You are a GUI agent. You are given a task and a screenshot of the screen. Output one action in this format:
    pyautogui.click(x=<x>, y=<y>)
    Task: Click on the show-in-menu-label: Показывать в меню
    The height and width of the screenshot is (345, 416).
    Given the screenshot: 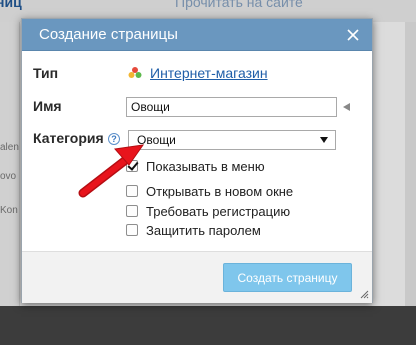 What is the action you would take?
    pyautogui.click(x=205, y=166)
    